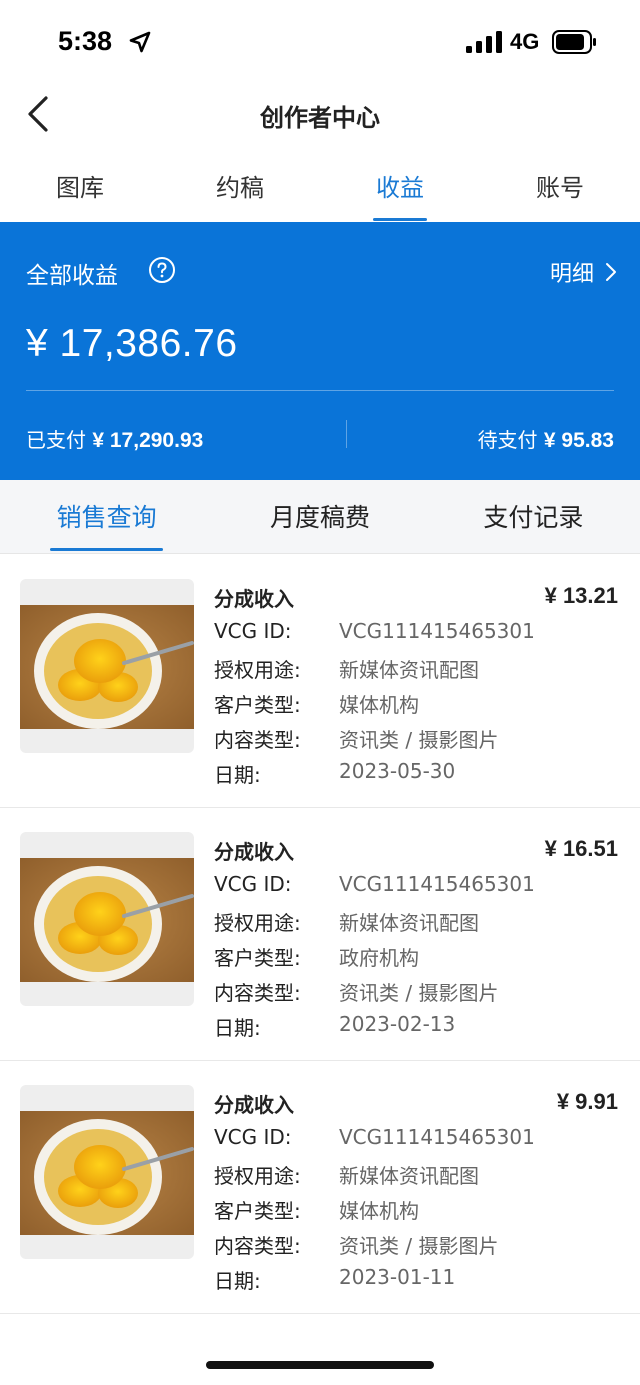 The image size is (640, 1385). I want to click on record-amount: ¥ 16.51, so click(581, 848).